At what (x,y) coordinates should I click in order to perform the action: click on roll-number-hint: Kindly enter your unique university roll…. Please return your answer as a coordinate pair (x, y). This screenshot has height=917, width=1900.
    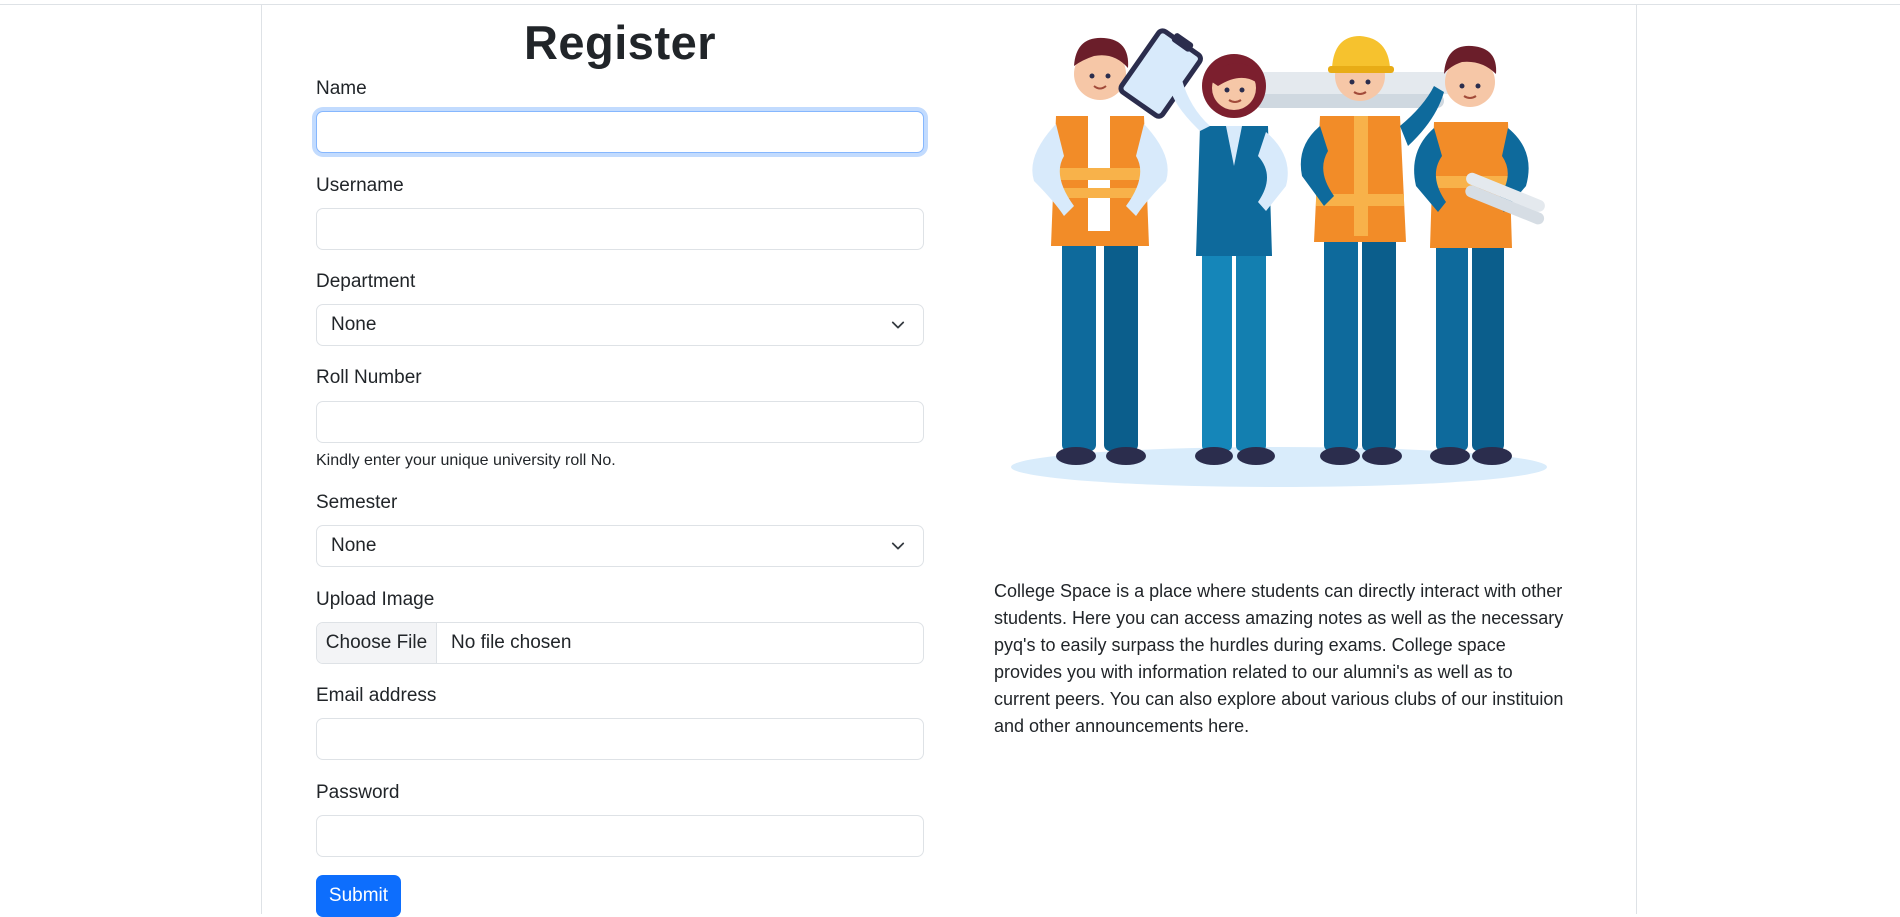
    Looking at the image, I should click on (466, 460).